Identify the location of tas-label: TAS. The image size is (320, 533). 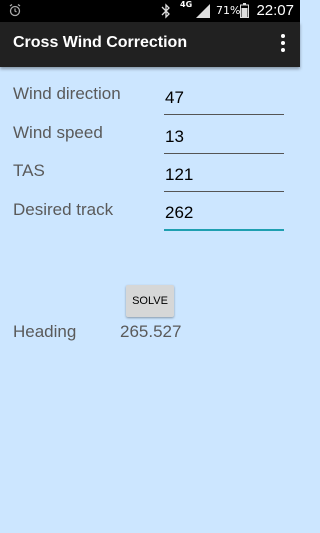
(29, 170).